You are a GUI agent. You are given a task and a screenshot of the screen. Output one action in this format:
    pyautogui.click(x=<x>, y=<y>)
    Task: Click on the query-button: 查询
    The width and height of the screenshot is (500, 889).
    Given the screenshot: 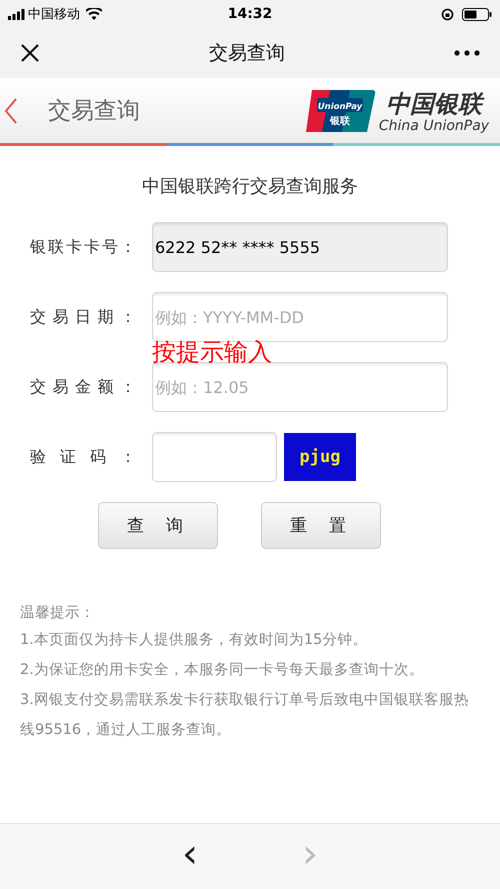 What is the action you would take?
    pyautogui.click(x=158, y=525)
    